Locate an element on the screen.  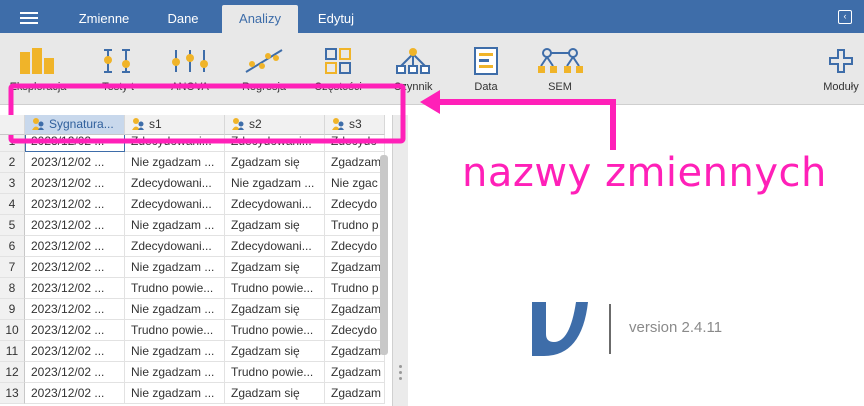
ribbon-button-regresja: Regresja is located at coordinates (264, 73).